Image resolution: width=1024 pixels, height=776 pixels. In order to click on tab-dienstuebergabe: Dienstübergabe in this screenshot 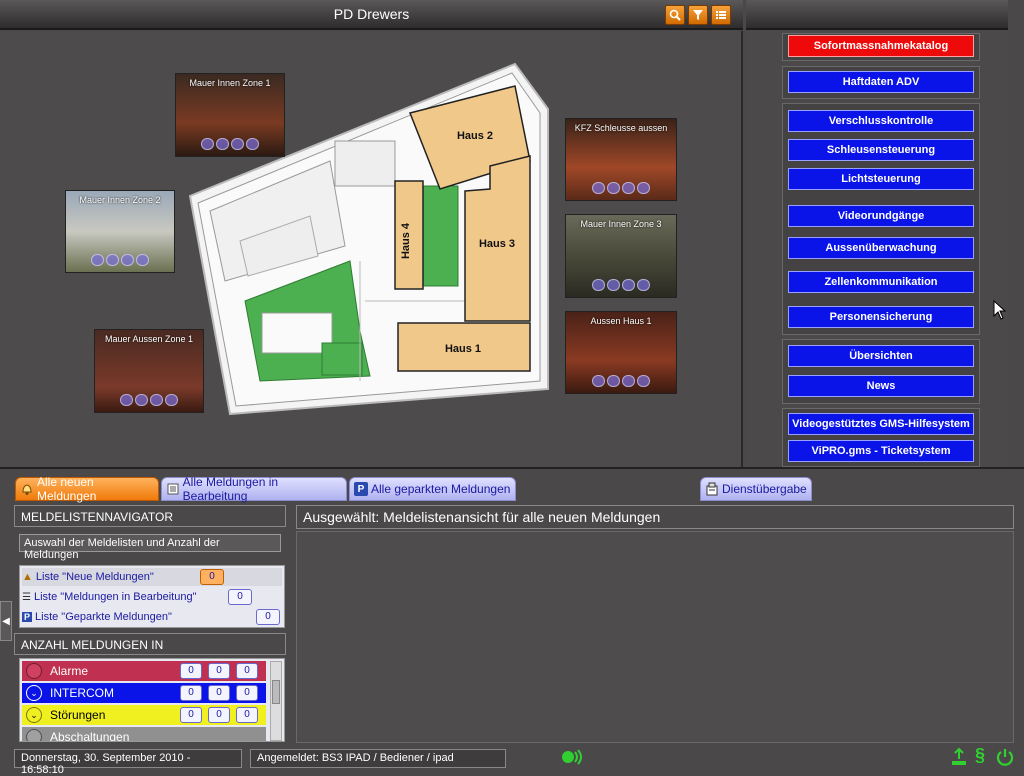, I will do `click(756, 489)`.